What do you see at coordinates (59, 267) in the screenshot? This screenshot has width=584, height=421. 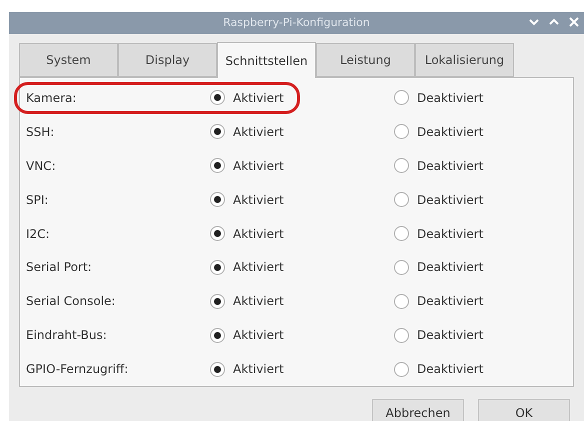 I see `setting-label: Serial Port:` at bounding box center [59, 267].